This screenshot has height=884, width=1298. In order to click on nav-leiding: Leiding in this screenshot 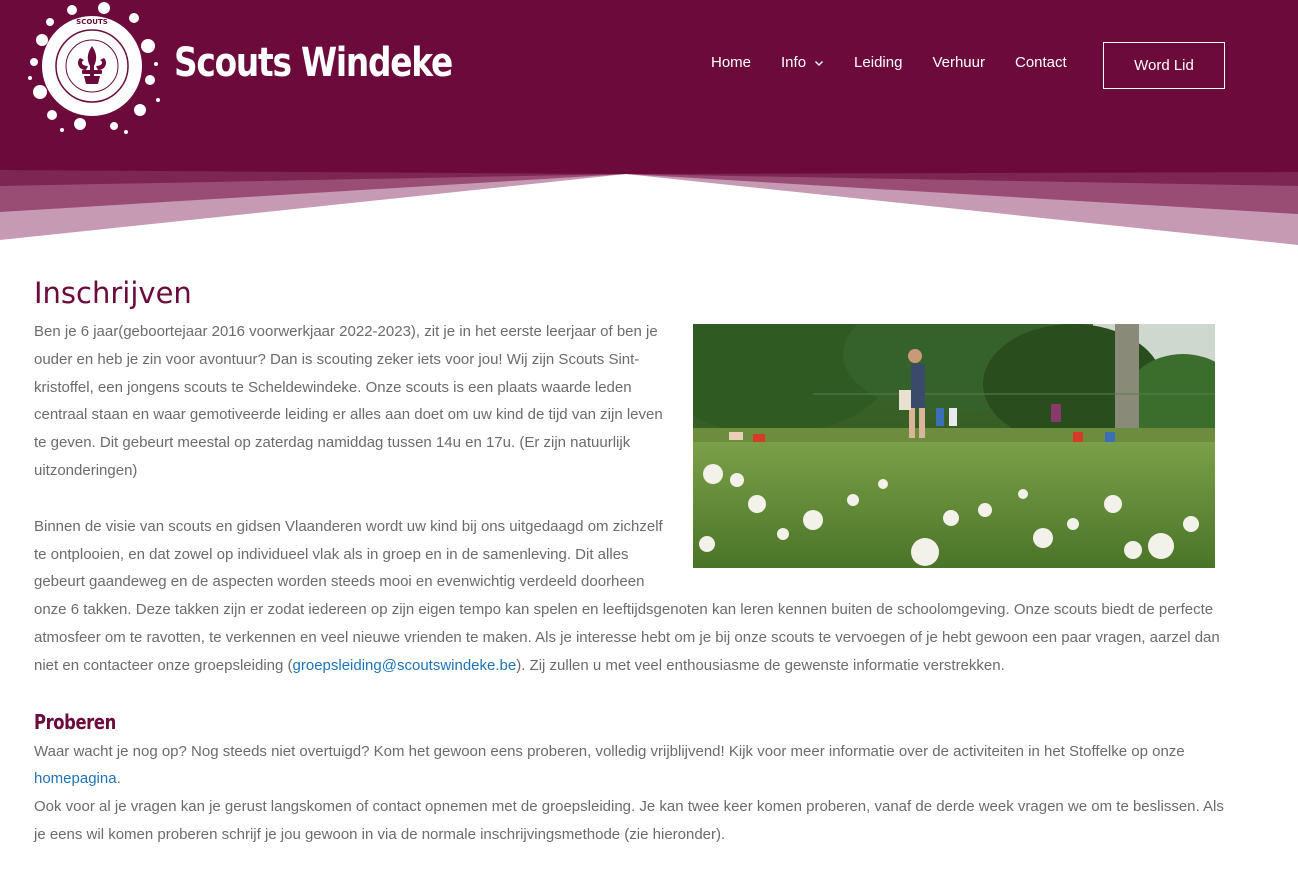, I will do `click(878, 62)`.